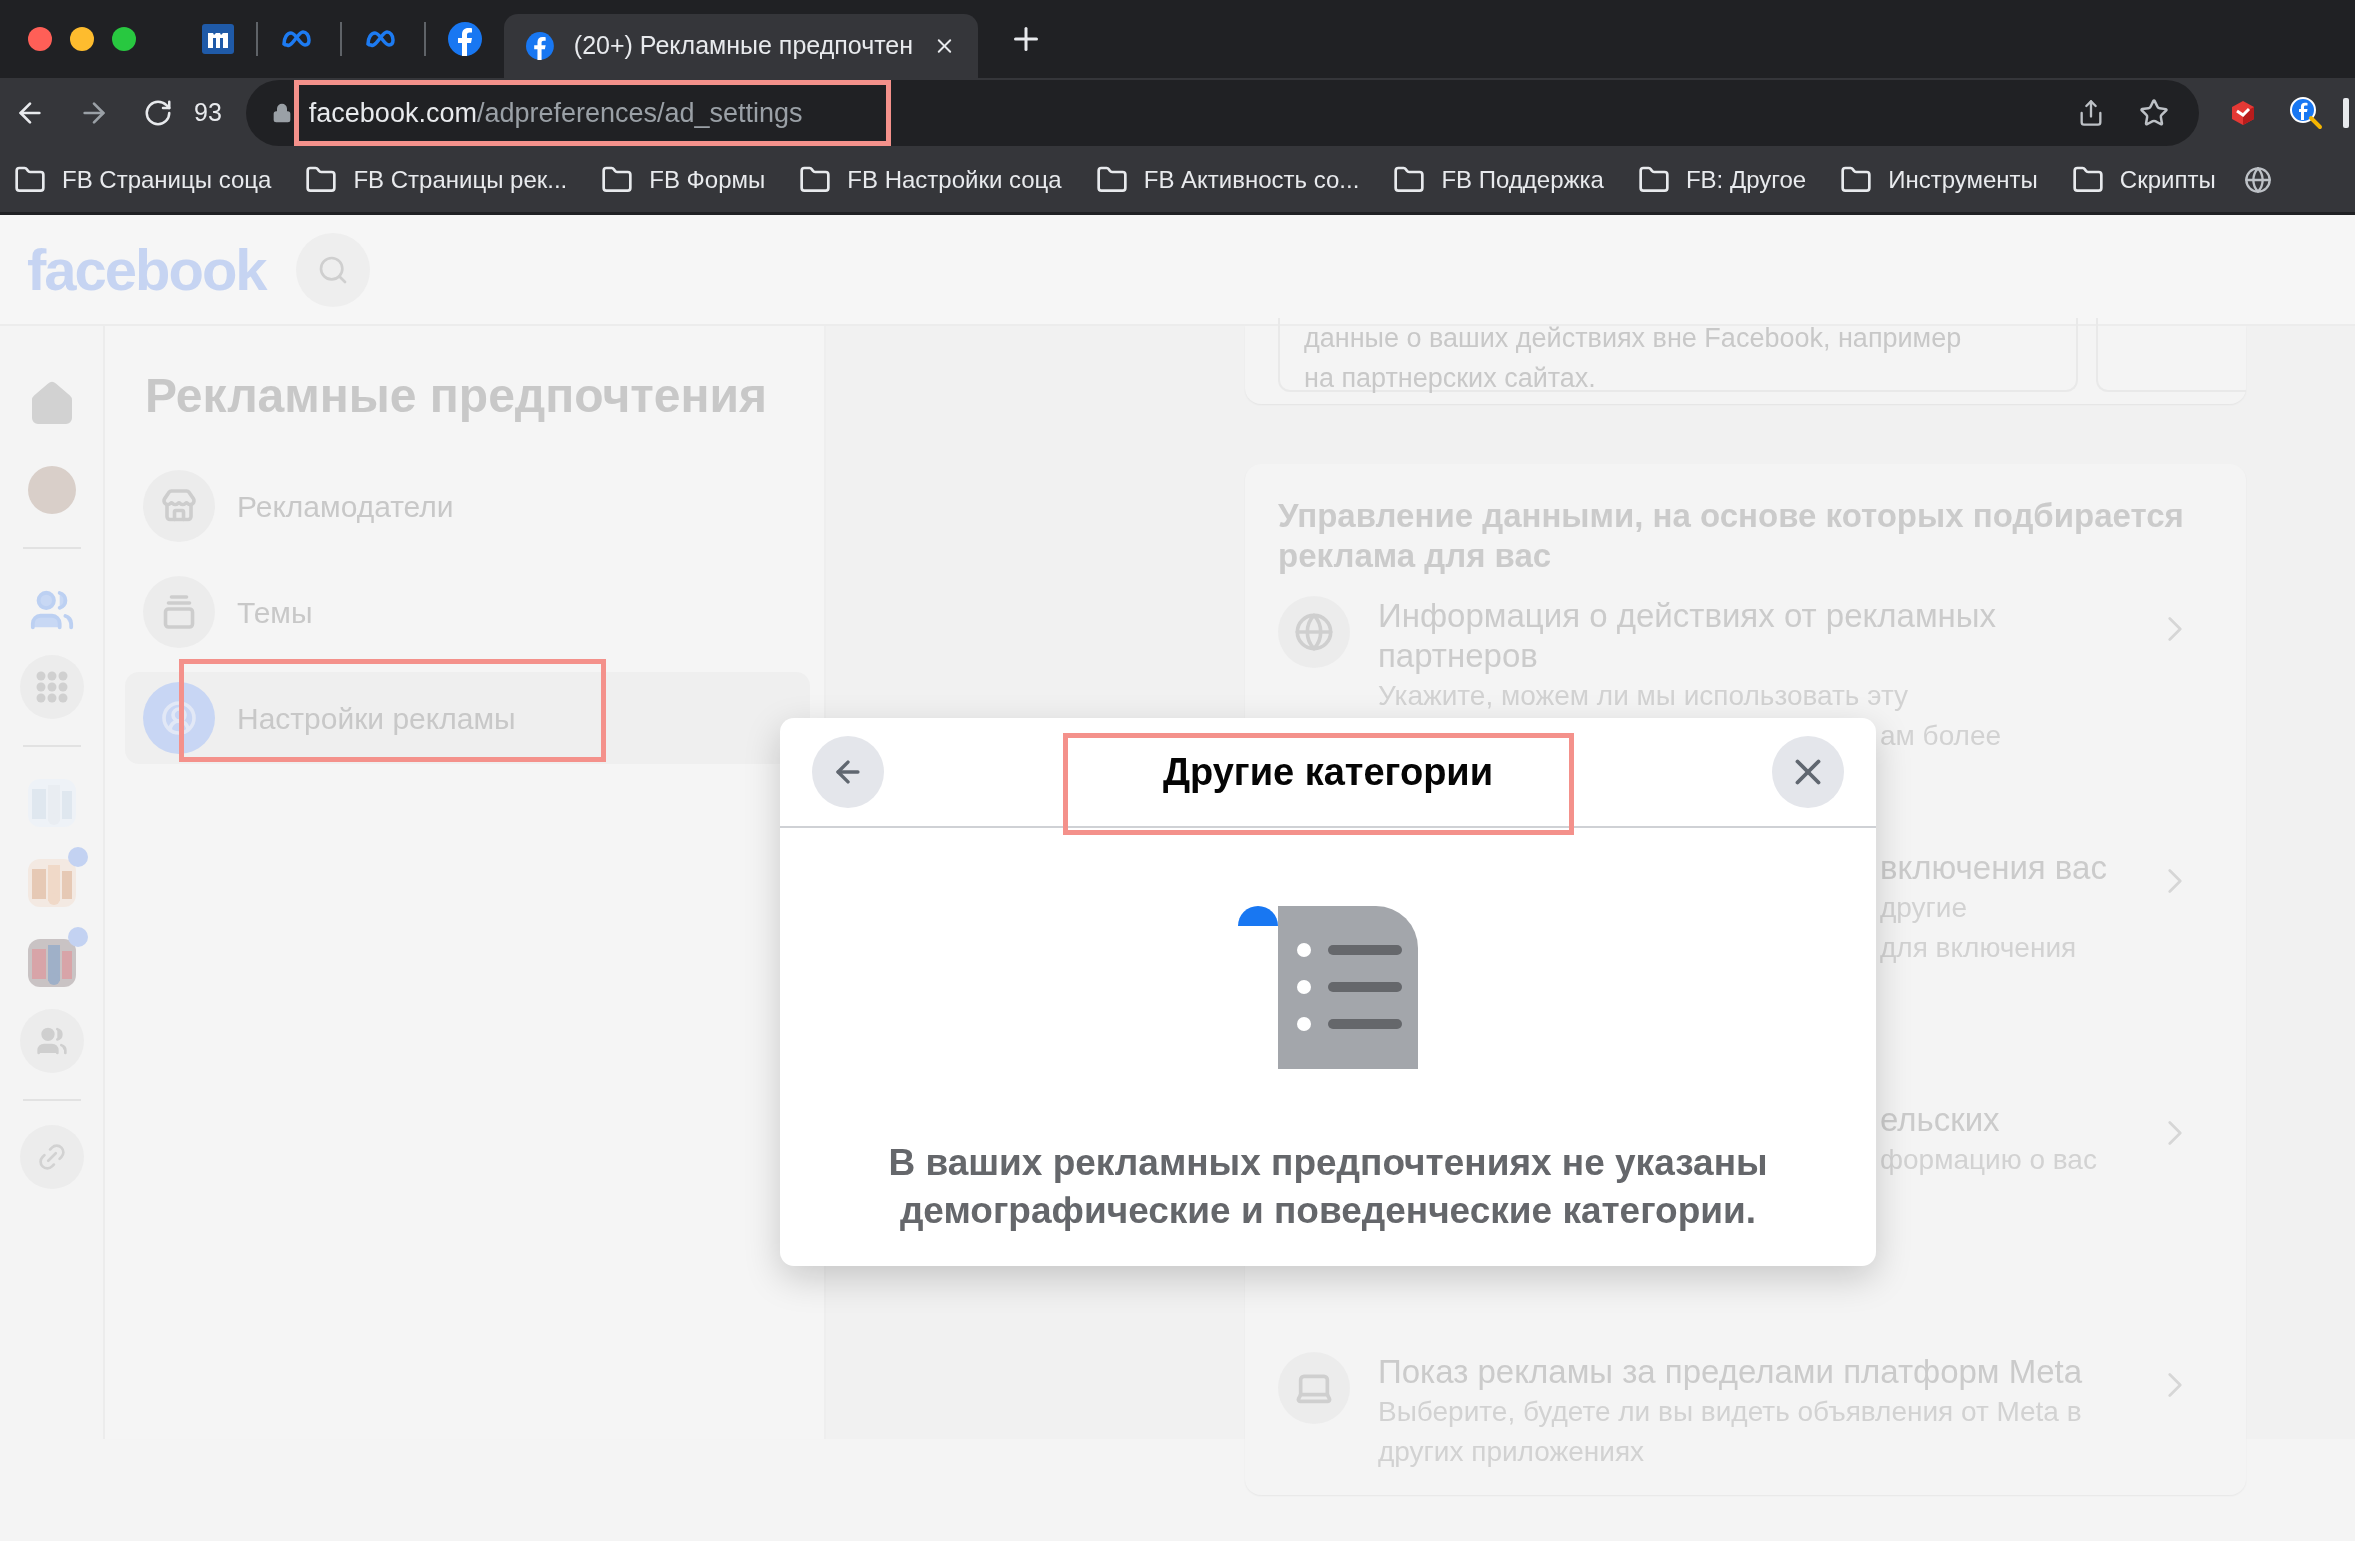 The height and width of the screenshot is (1541, 2355). Describe the element at coordinates (1328, 1187) in the screenshot. I see `dialog-message: В ваших рекламных предпочтениях не указаны демографические и поведенческие категории.` at that location.